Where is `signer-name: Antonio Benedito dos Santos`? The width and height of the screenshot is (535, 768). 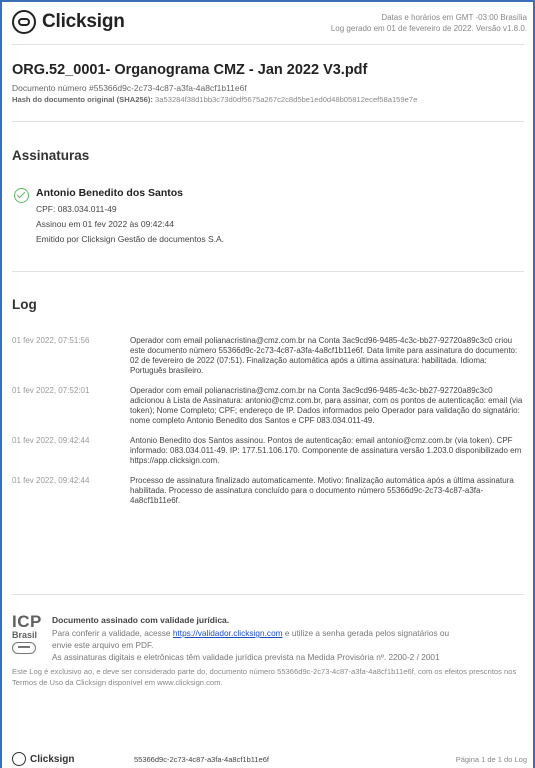 signer-name: Antonio Benedito dos Santos is located at coordinates (109, 193).